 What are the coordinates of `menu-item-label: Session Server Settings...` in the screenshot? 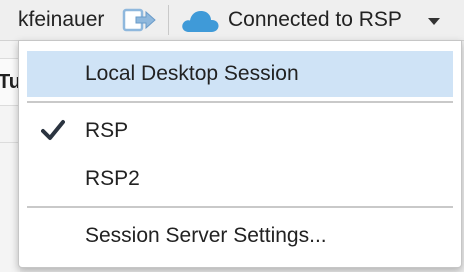 It's located at (206, 235).